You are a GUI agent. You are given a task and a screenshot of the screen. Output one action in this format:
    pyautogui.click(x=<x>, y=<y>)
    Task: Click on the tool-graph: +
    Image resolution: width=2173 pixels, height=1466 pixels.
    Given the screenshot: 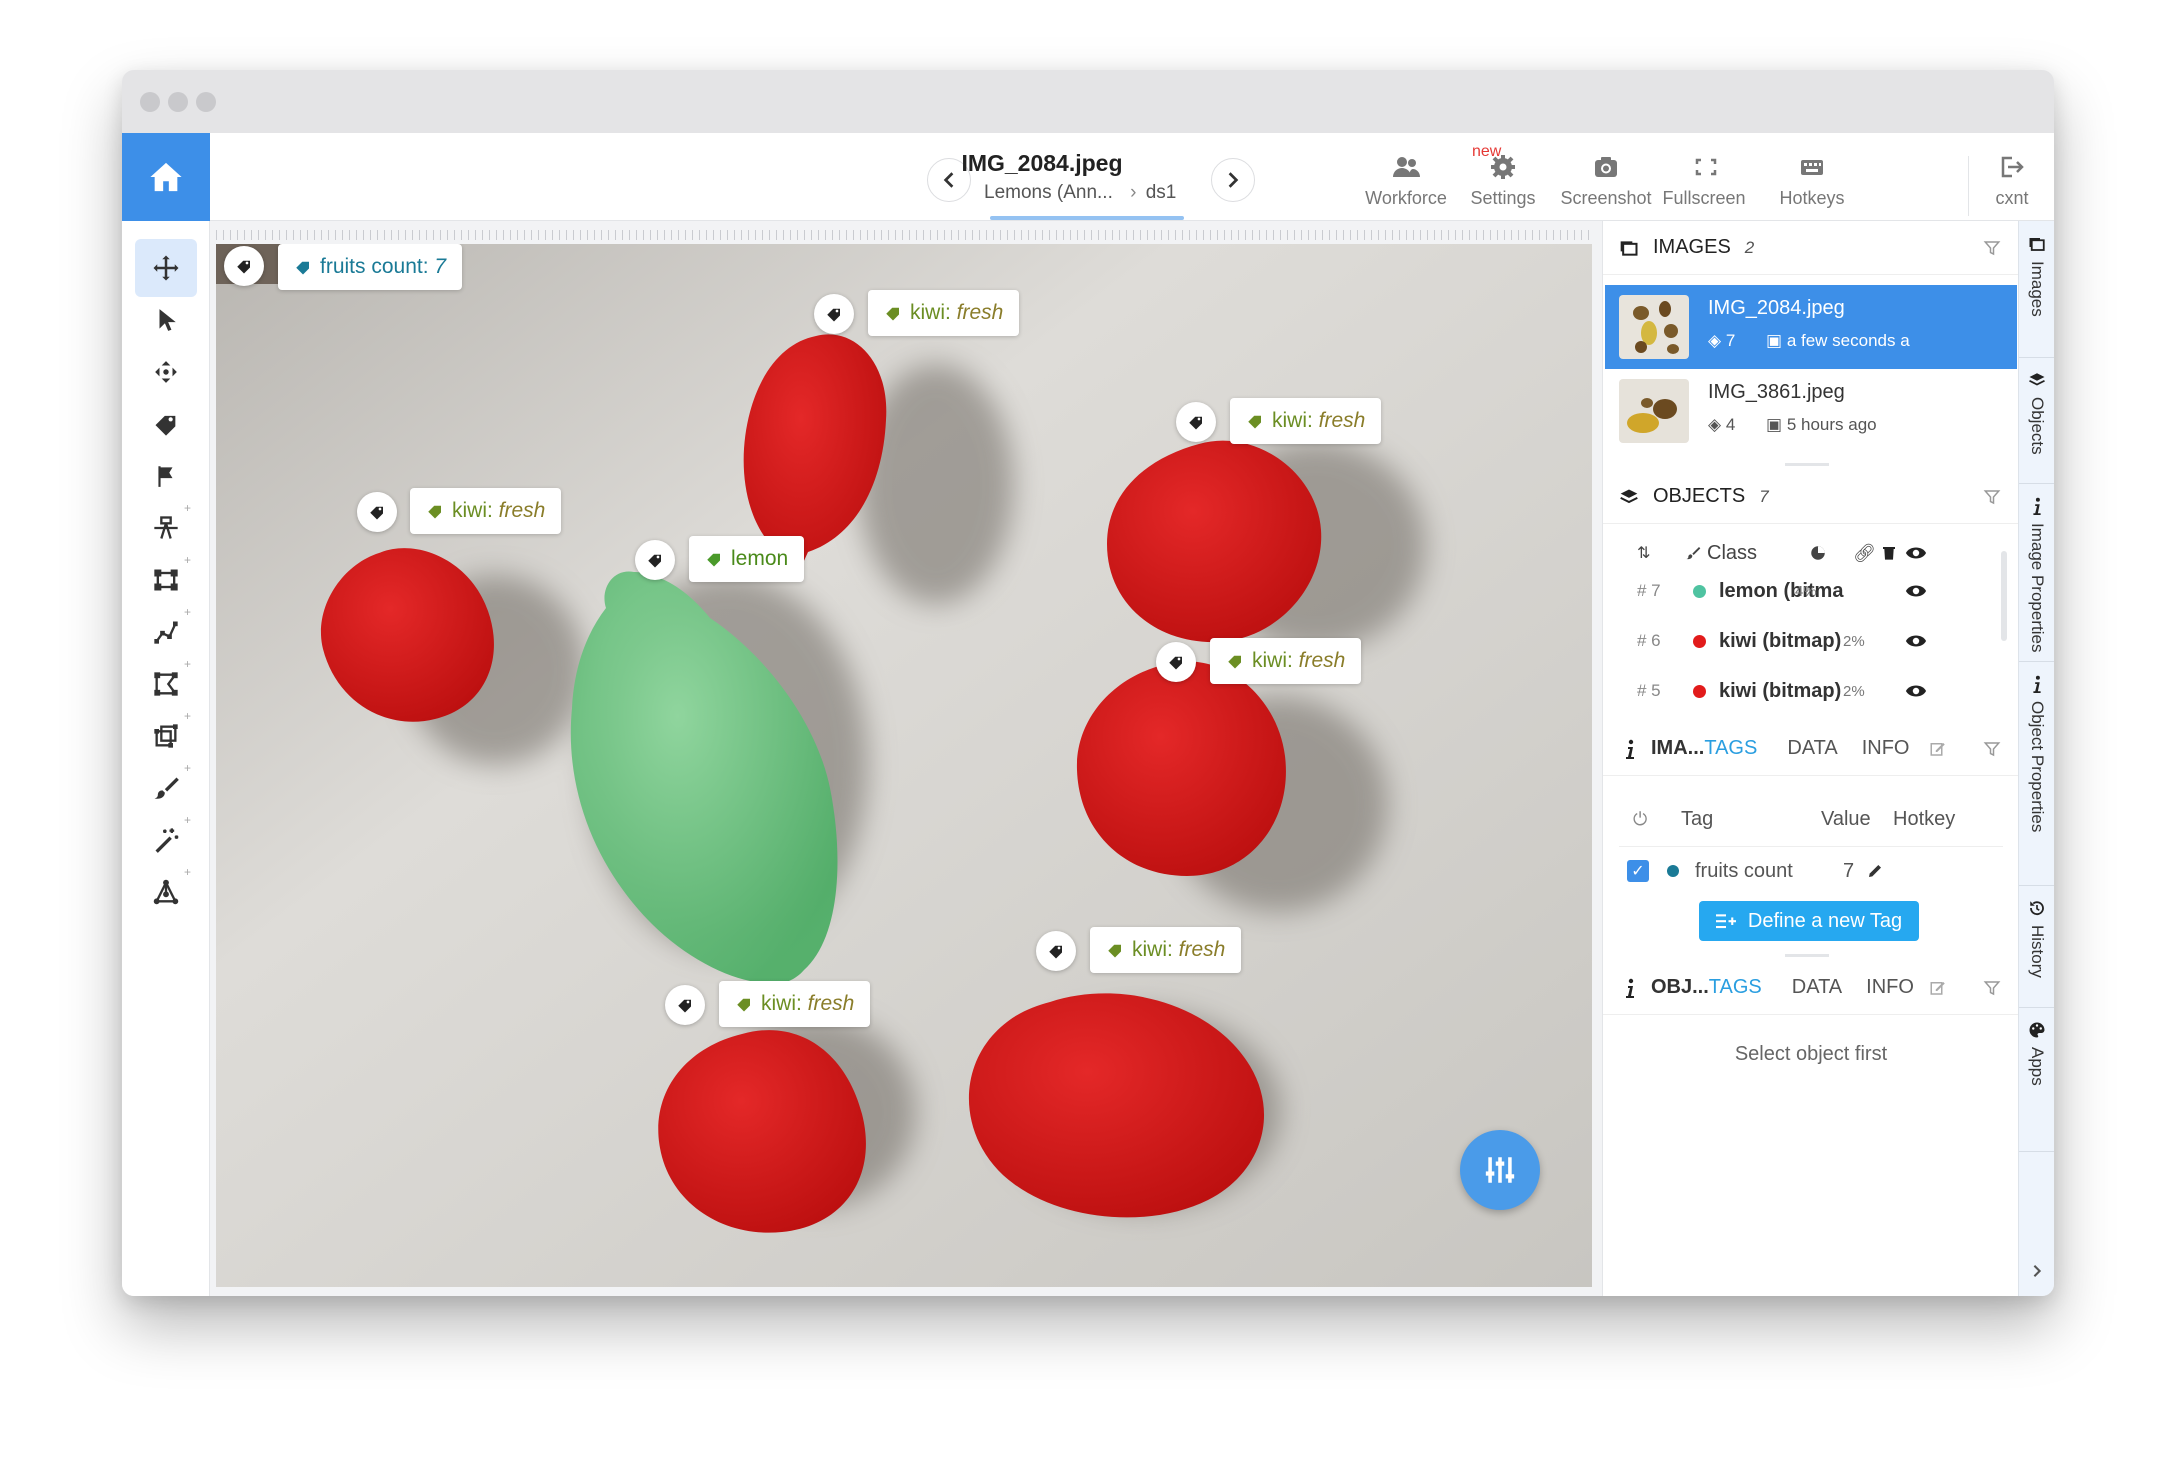 What is the action you would take?
    pyautogui.click(x=166, y=892)
    